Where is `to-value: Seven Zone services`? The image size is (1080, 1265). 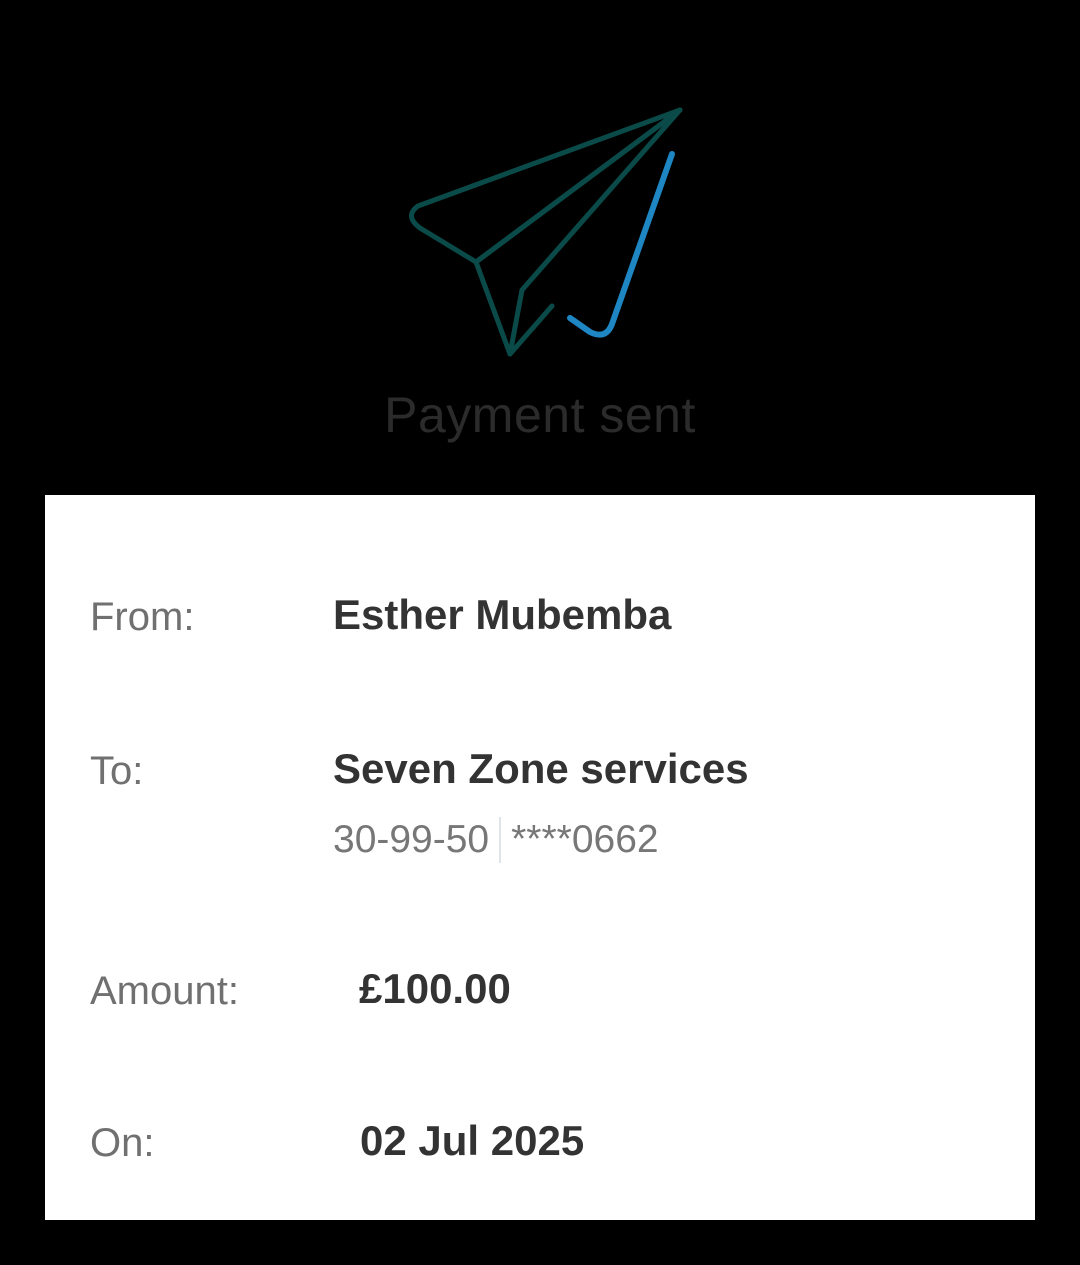 to-value: Seven Zone services is located at coordinates (541, 768).